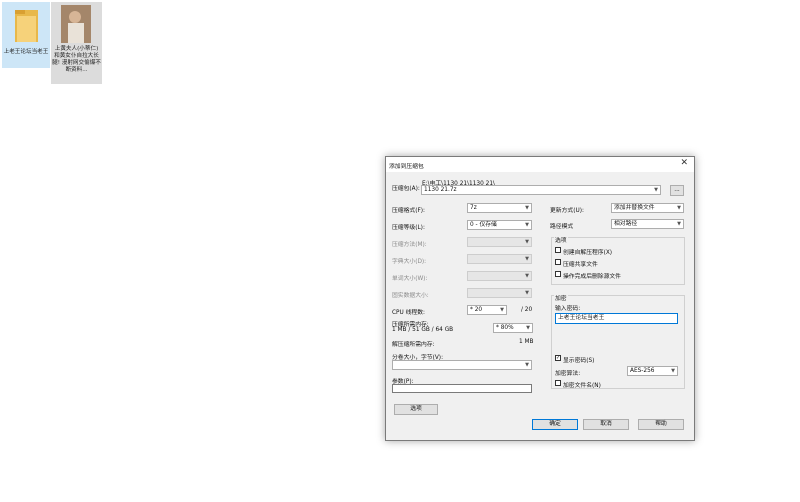 The height and width of the screenshot is (502, 800). What do you see at coordinates (684, 163) in the screenshot?
I see `close-icon: ✕` at bounding box center [684, 163].